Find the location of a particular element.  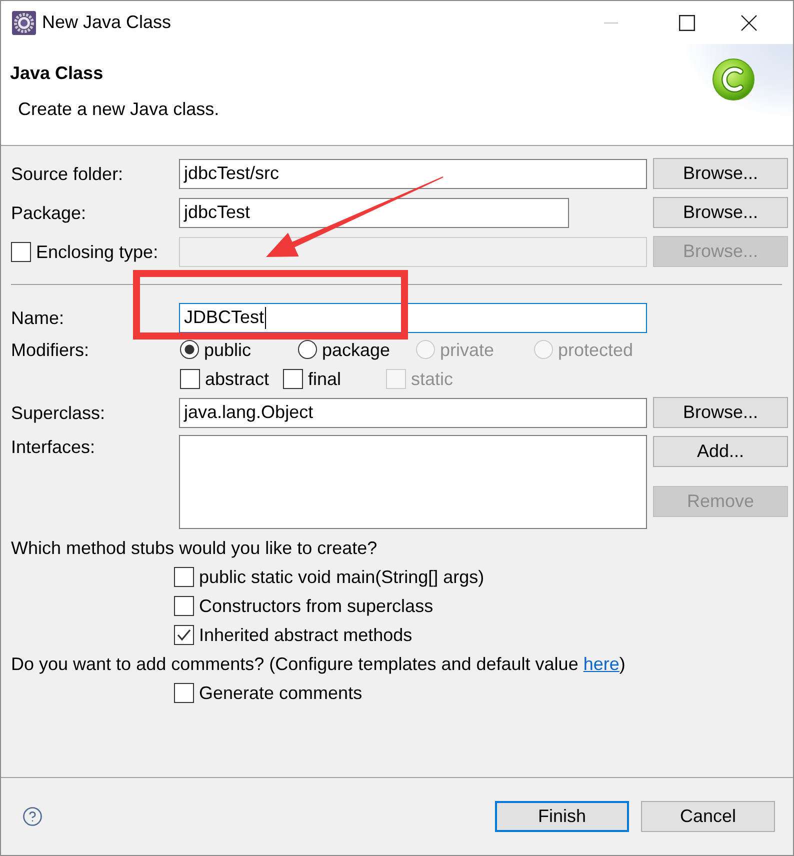

c-ball-icon is located at coordinates (733, 79).